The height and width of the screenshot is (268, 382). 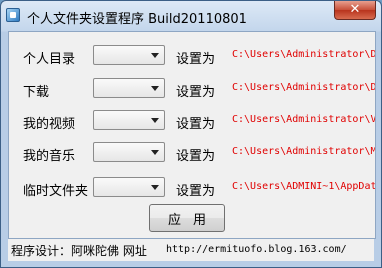 I want to click on close-button: ✕, so click(x=355, y=10).